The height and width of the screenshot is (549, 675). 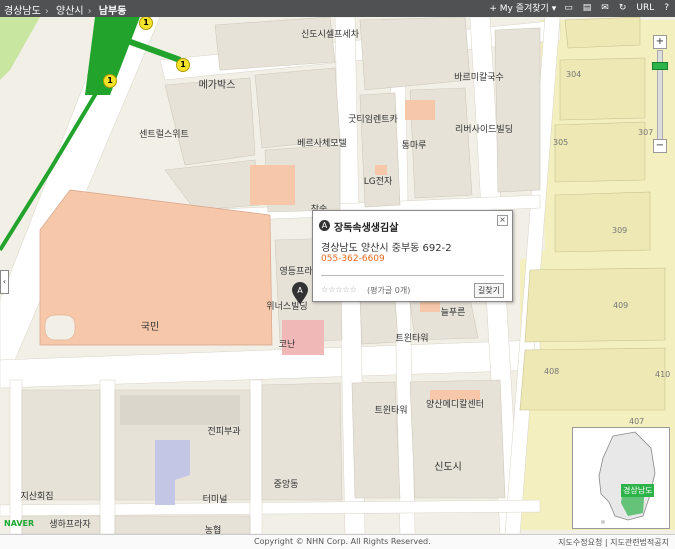 I want to click on korea-map-icon, so click(x=627, y=477).